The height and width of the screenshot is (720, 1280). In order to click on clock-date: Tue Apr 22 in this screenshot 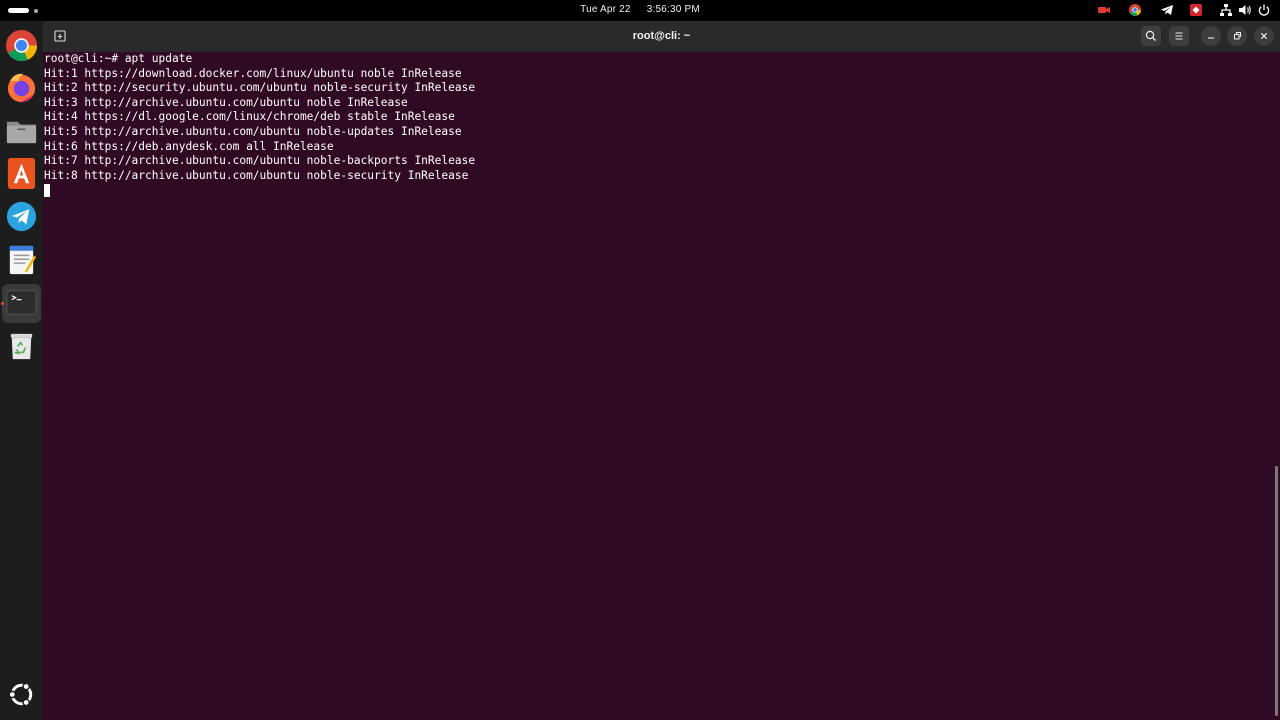, I will do `click(605, 9)`.